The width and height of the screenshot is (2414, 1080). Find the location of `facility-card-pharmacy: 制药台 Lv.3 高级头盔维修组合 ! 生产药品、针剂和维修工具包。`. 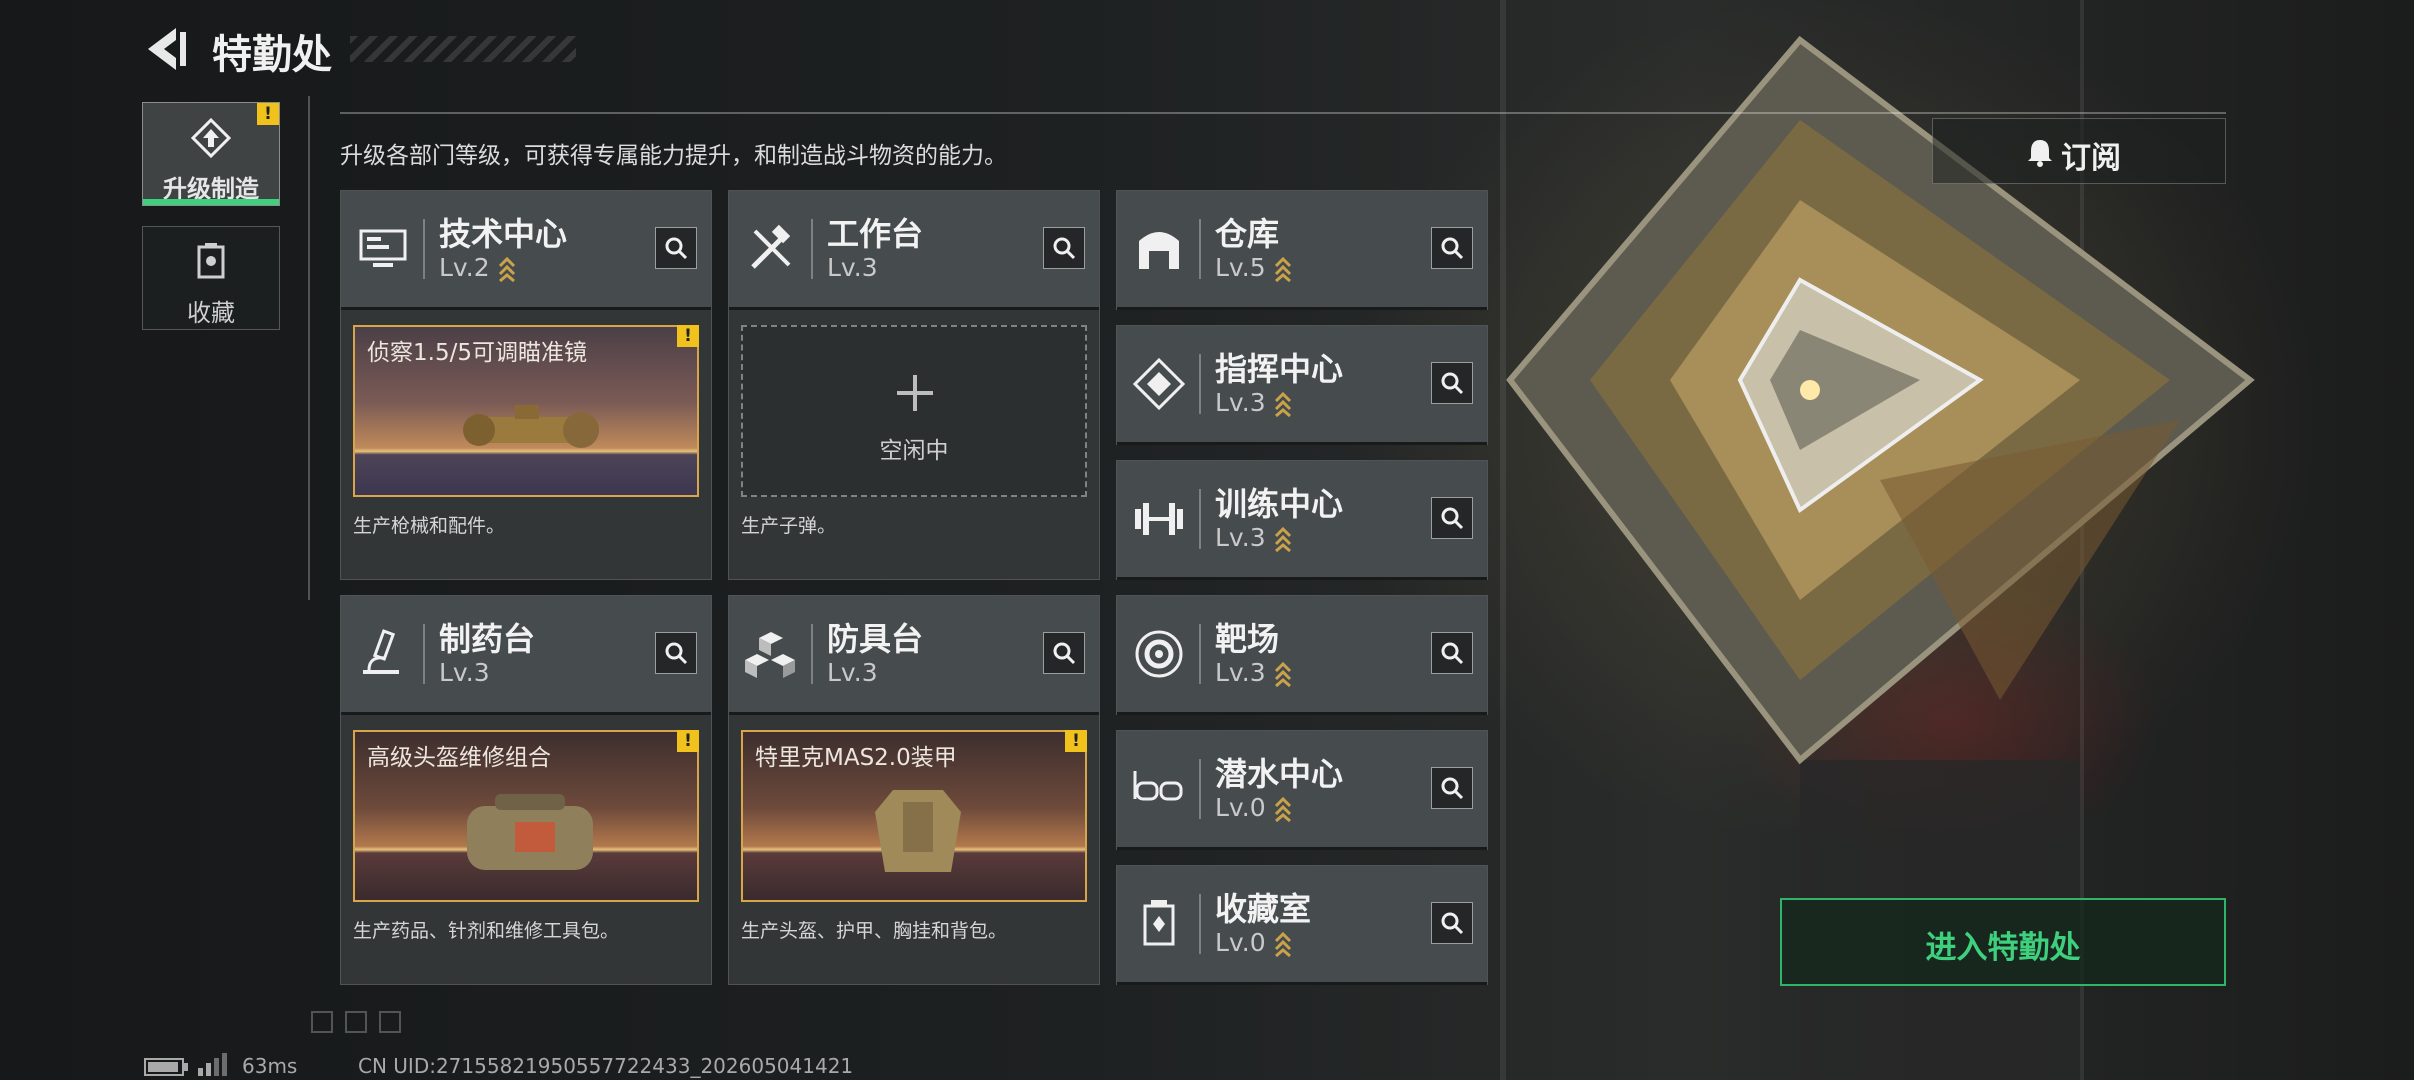

facility-card-pharmacy: 制药台 Lv.3 高级头盔维修组合 ! 生产药品、针剂和维修工具包。 is located at coordinates (526, 790).